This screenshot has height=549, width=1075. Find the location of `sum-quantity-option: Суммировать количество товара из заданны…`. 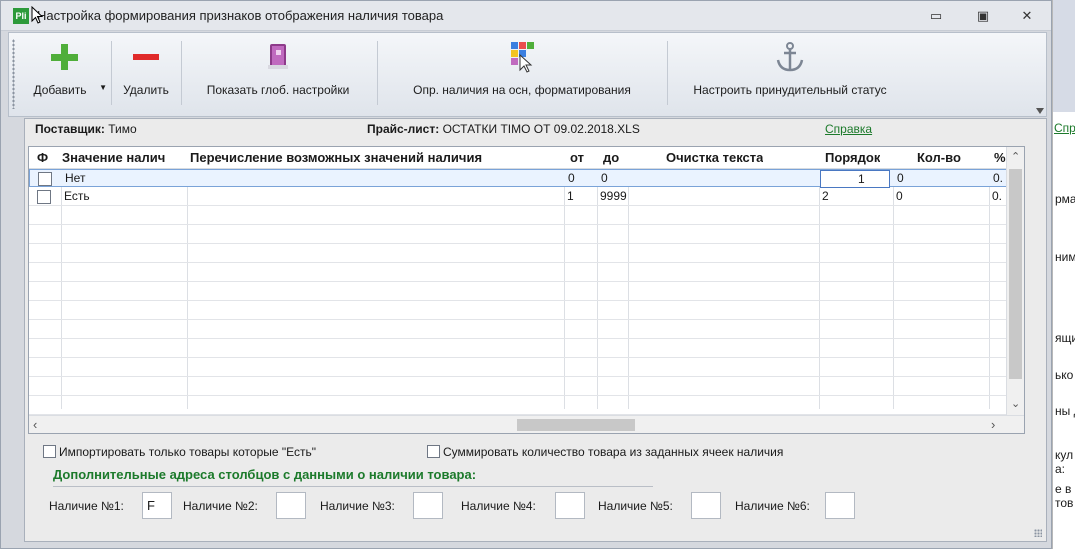

sum-quantity-option: Суммировать количество товара из заданны… is located at coordinates (605, 451).